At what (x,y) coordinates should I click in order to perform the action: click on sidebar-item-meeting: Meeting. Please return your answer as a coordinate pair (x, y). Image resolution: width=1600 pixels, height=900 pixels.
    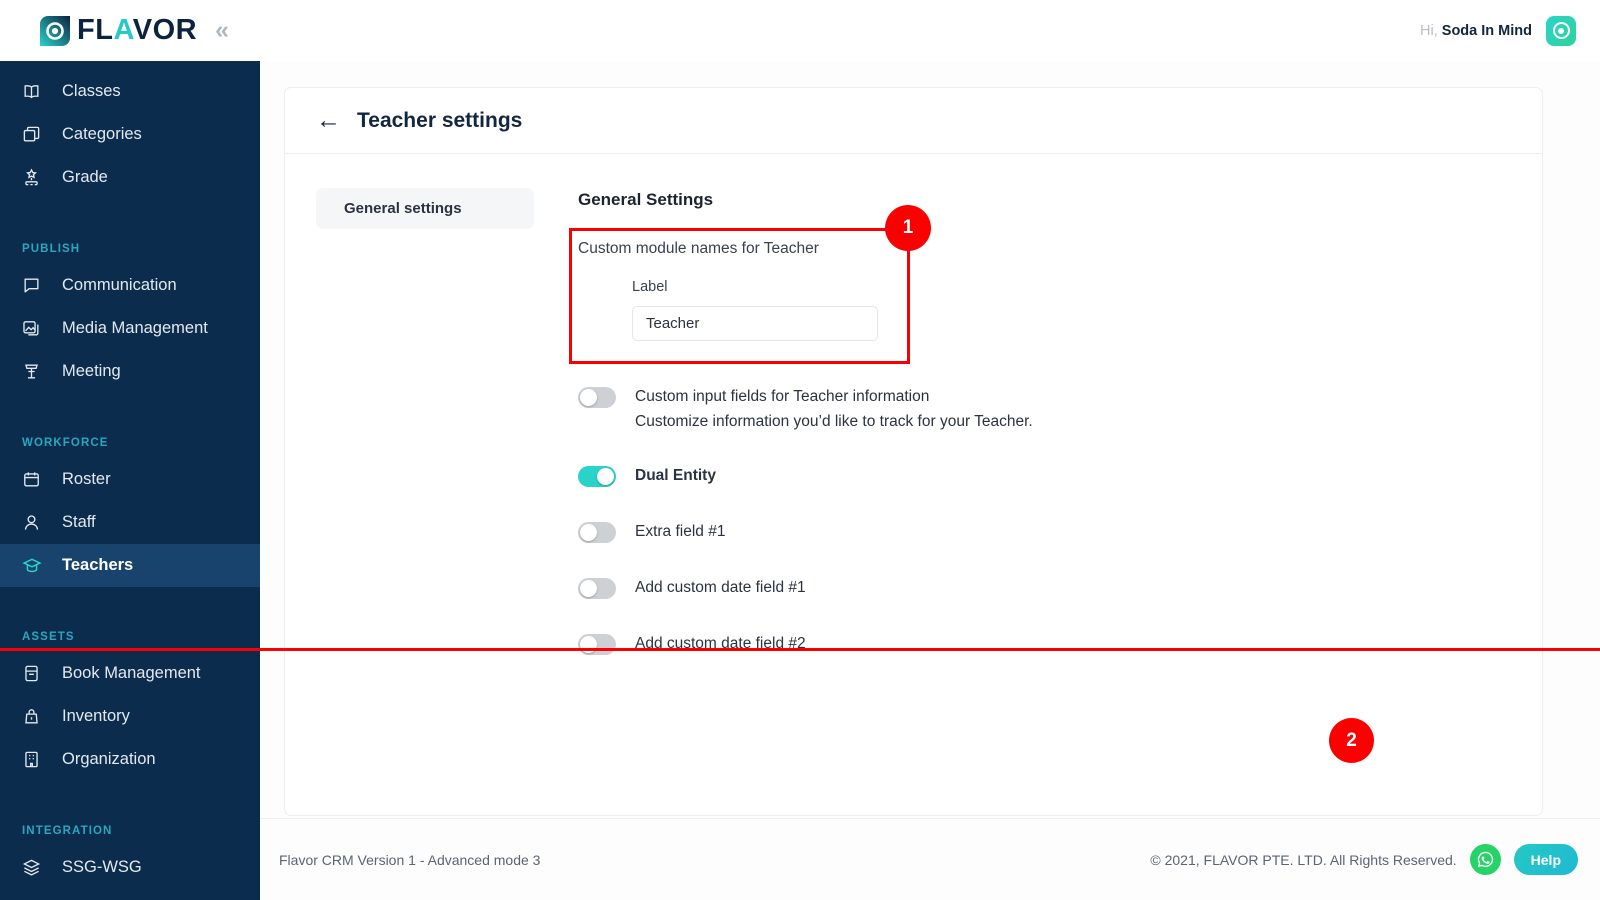
    Looking at the image, I should click on (130, 371).